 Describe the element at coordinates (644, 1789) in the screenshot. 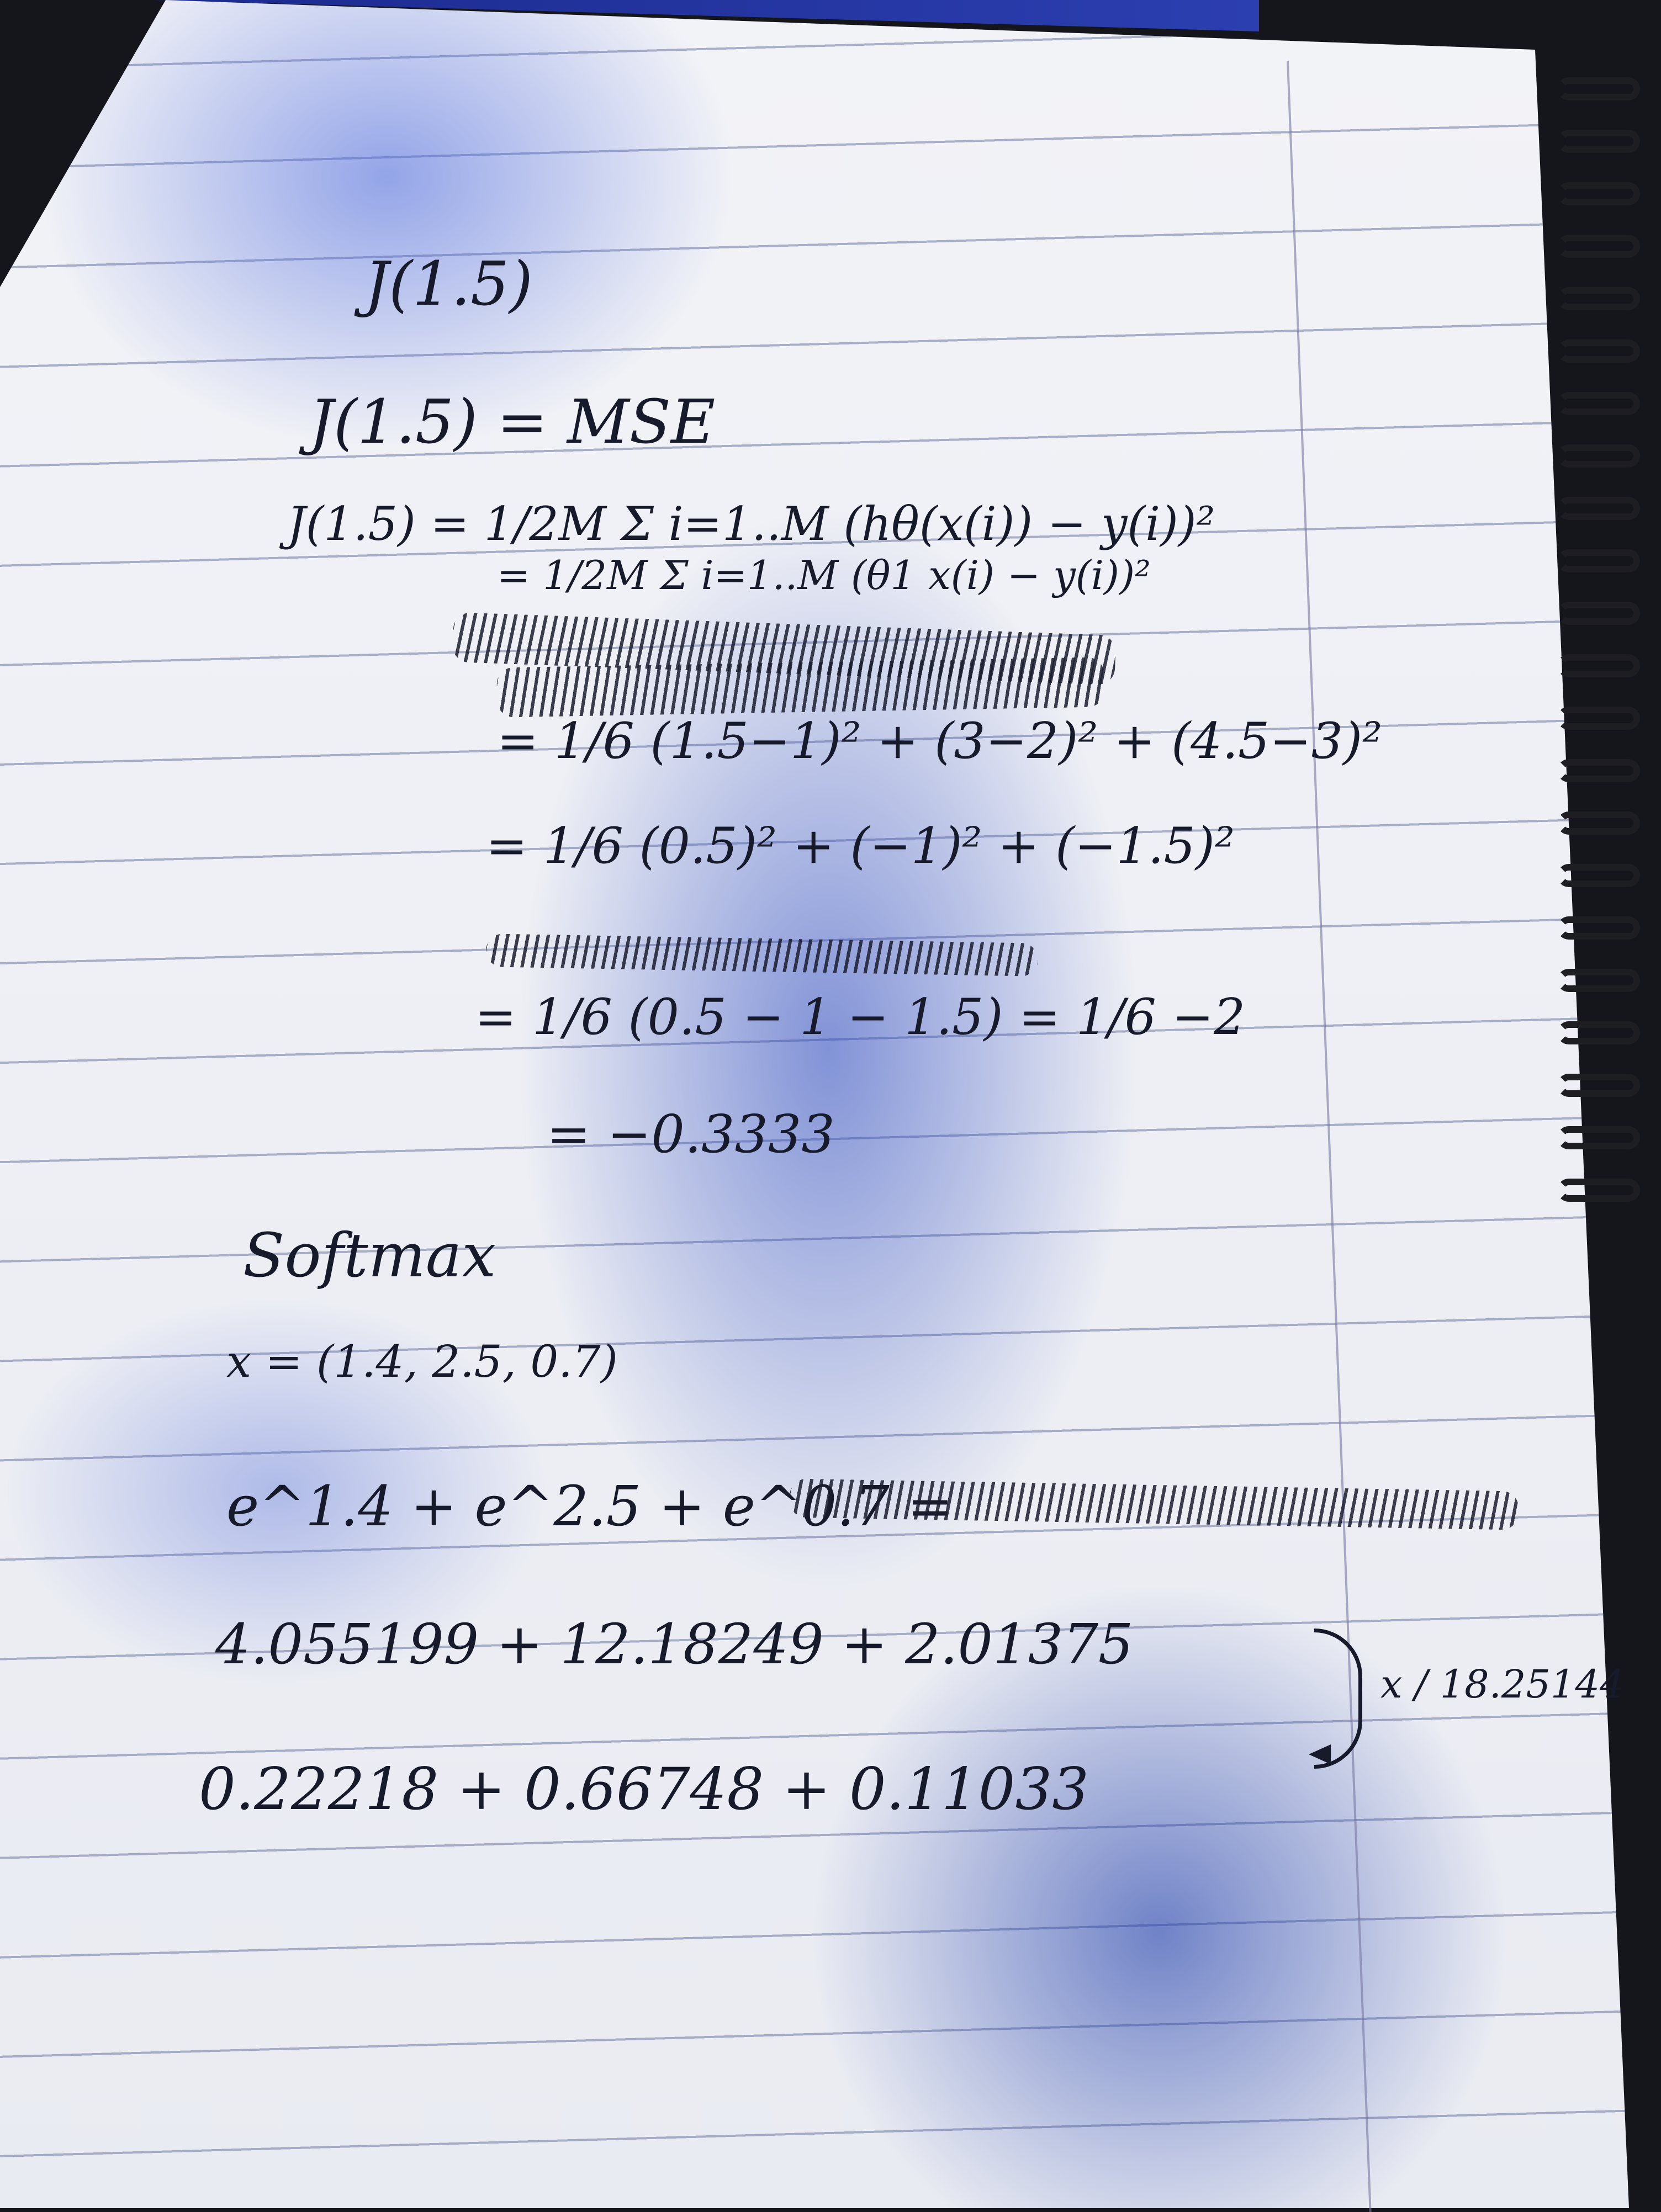

I see `softmax-output: 0.22218 + 0.66748 + 0.11033` at that location.